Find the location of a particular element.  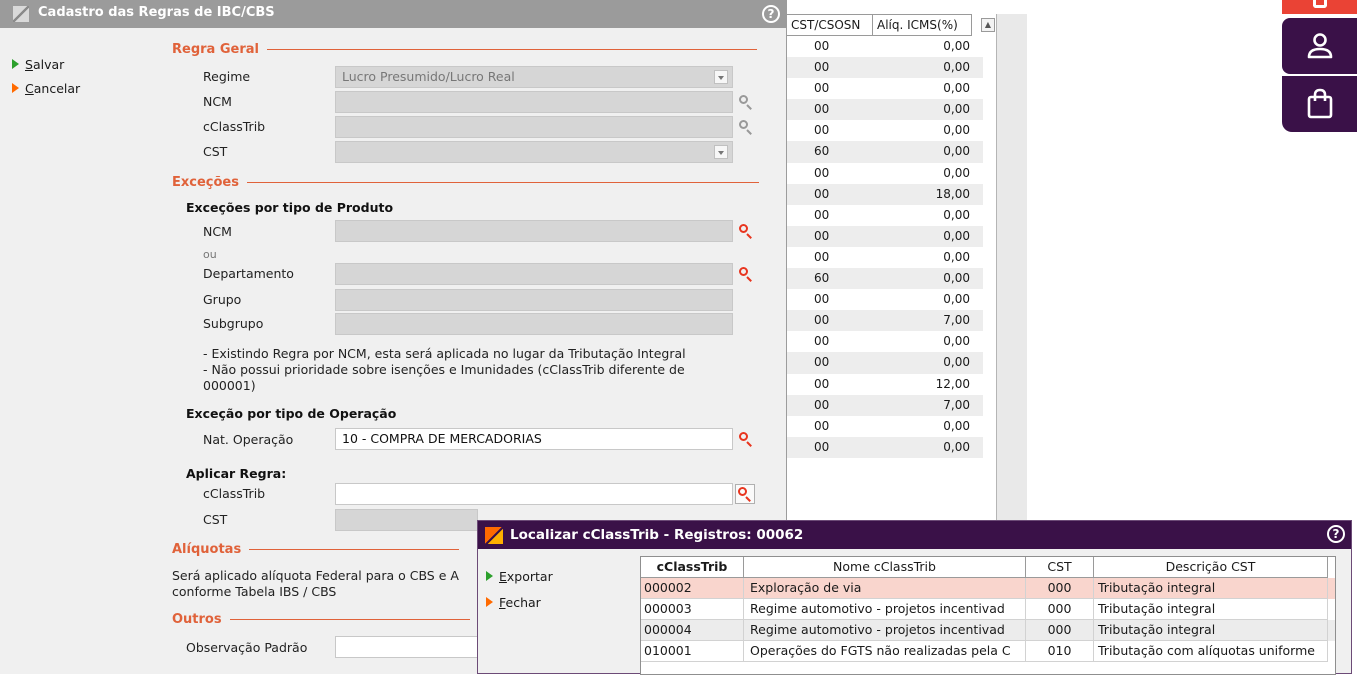

side-button-cart is located at coordinates (1319, 104).